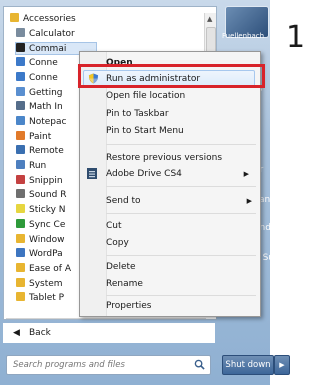 Image resolution: width=325 pixels, height=385 pixels. What do you see at coordinates (46, 92) in the screenshot?
I see `program-label: Getting` at bounding box center [46, 92].